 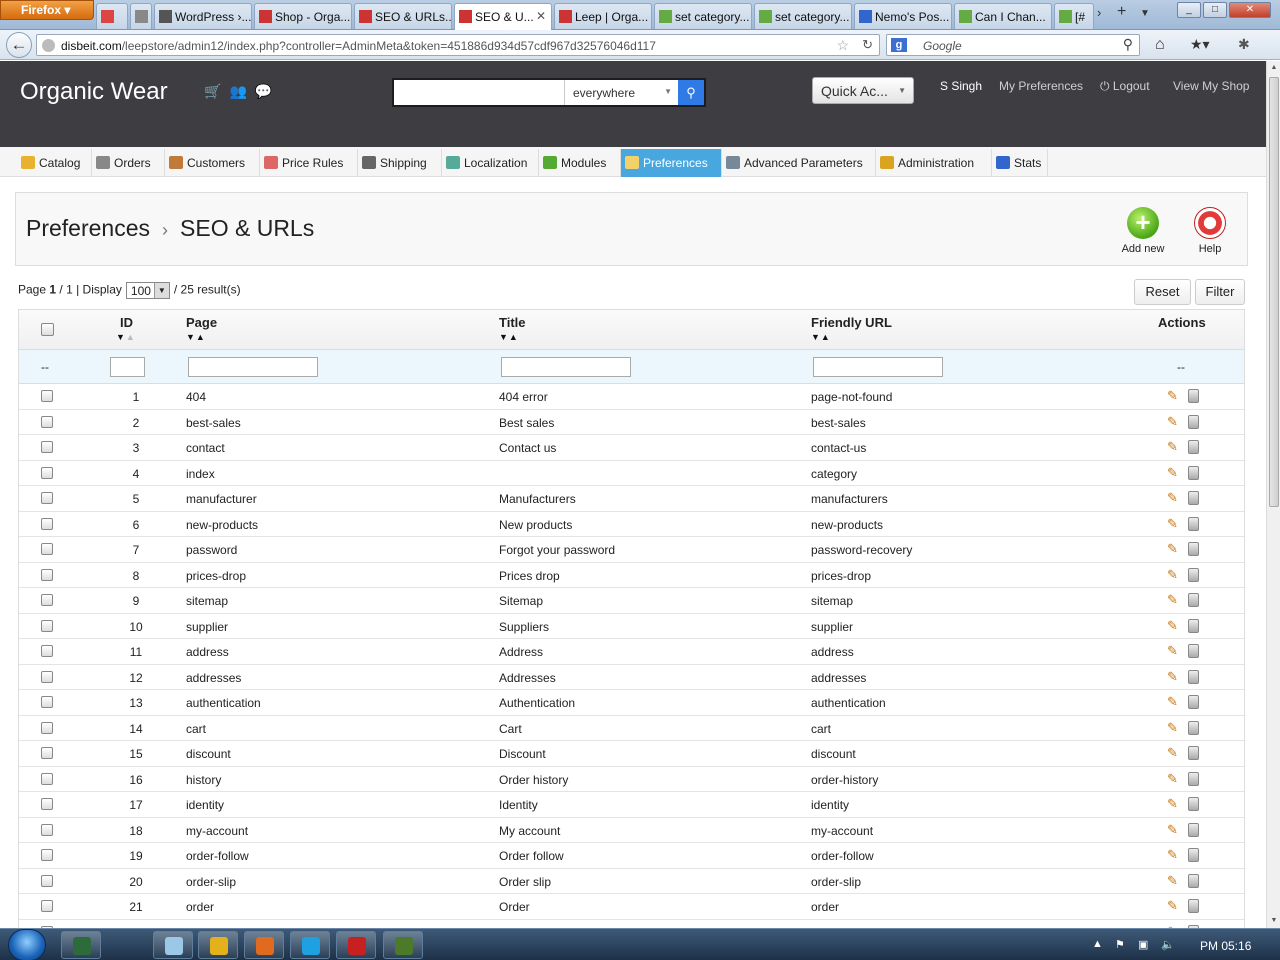 What do you see at coordinates (48, 45) in the screenshot?
I see `site-identity-icon` at bounding box center [48, 45].